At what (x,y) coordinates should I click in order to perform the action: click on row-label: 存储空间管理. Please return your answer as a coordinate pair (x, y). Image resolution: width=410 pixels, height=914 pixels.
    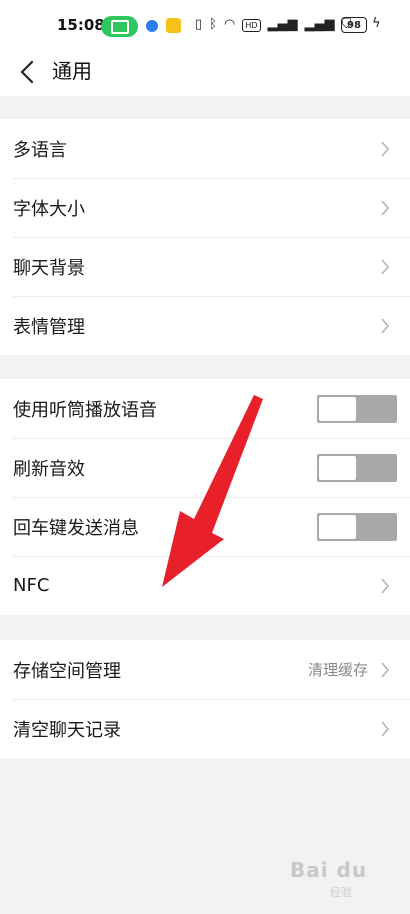
    Looking at the image, I should click on (67, 671).